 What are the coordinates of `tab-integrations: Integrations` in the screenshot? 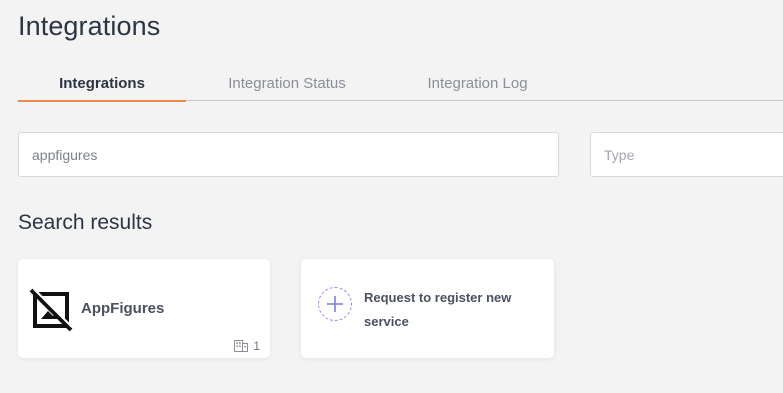 It's located at (102, 87).